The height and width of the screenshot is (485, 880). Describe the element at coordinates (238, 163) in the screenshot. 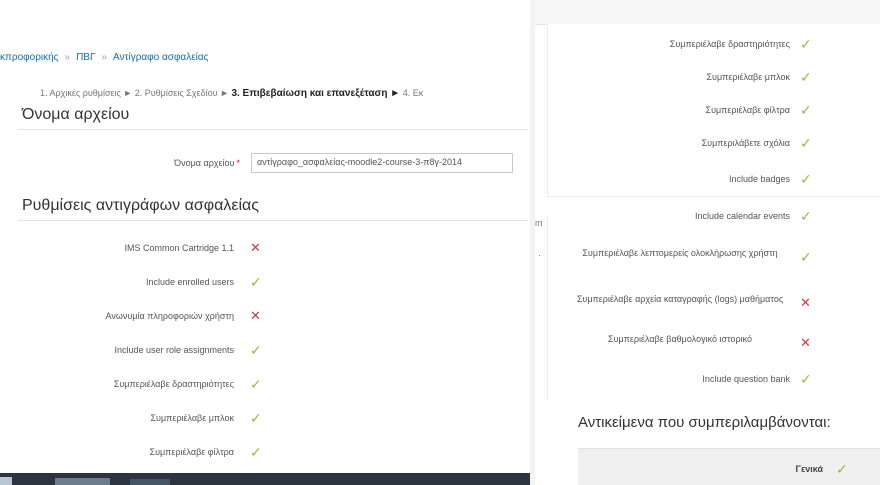

I see `required-mark: *` at that location.